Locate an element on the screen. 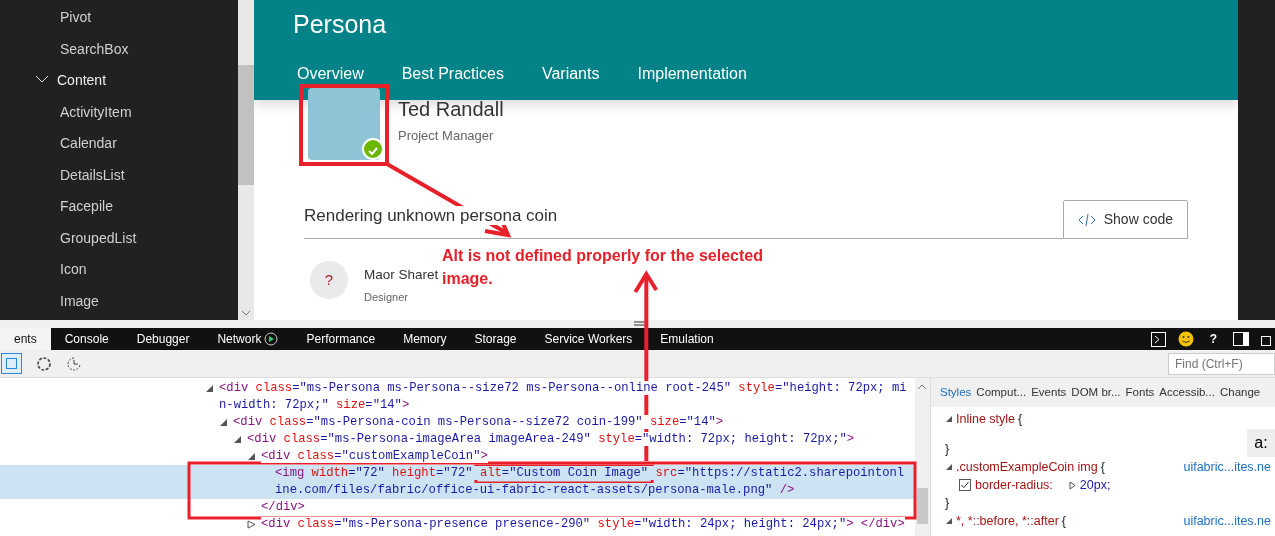  tab: Overview is located at coordinates (330, 73).